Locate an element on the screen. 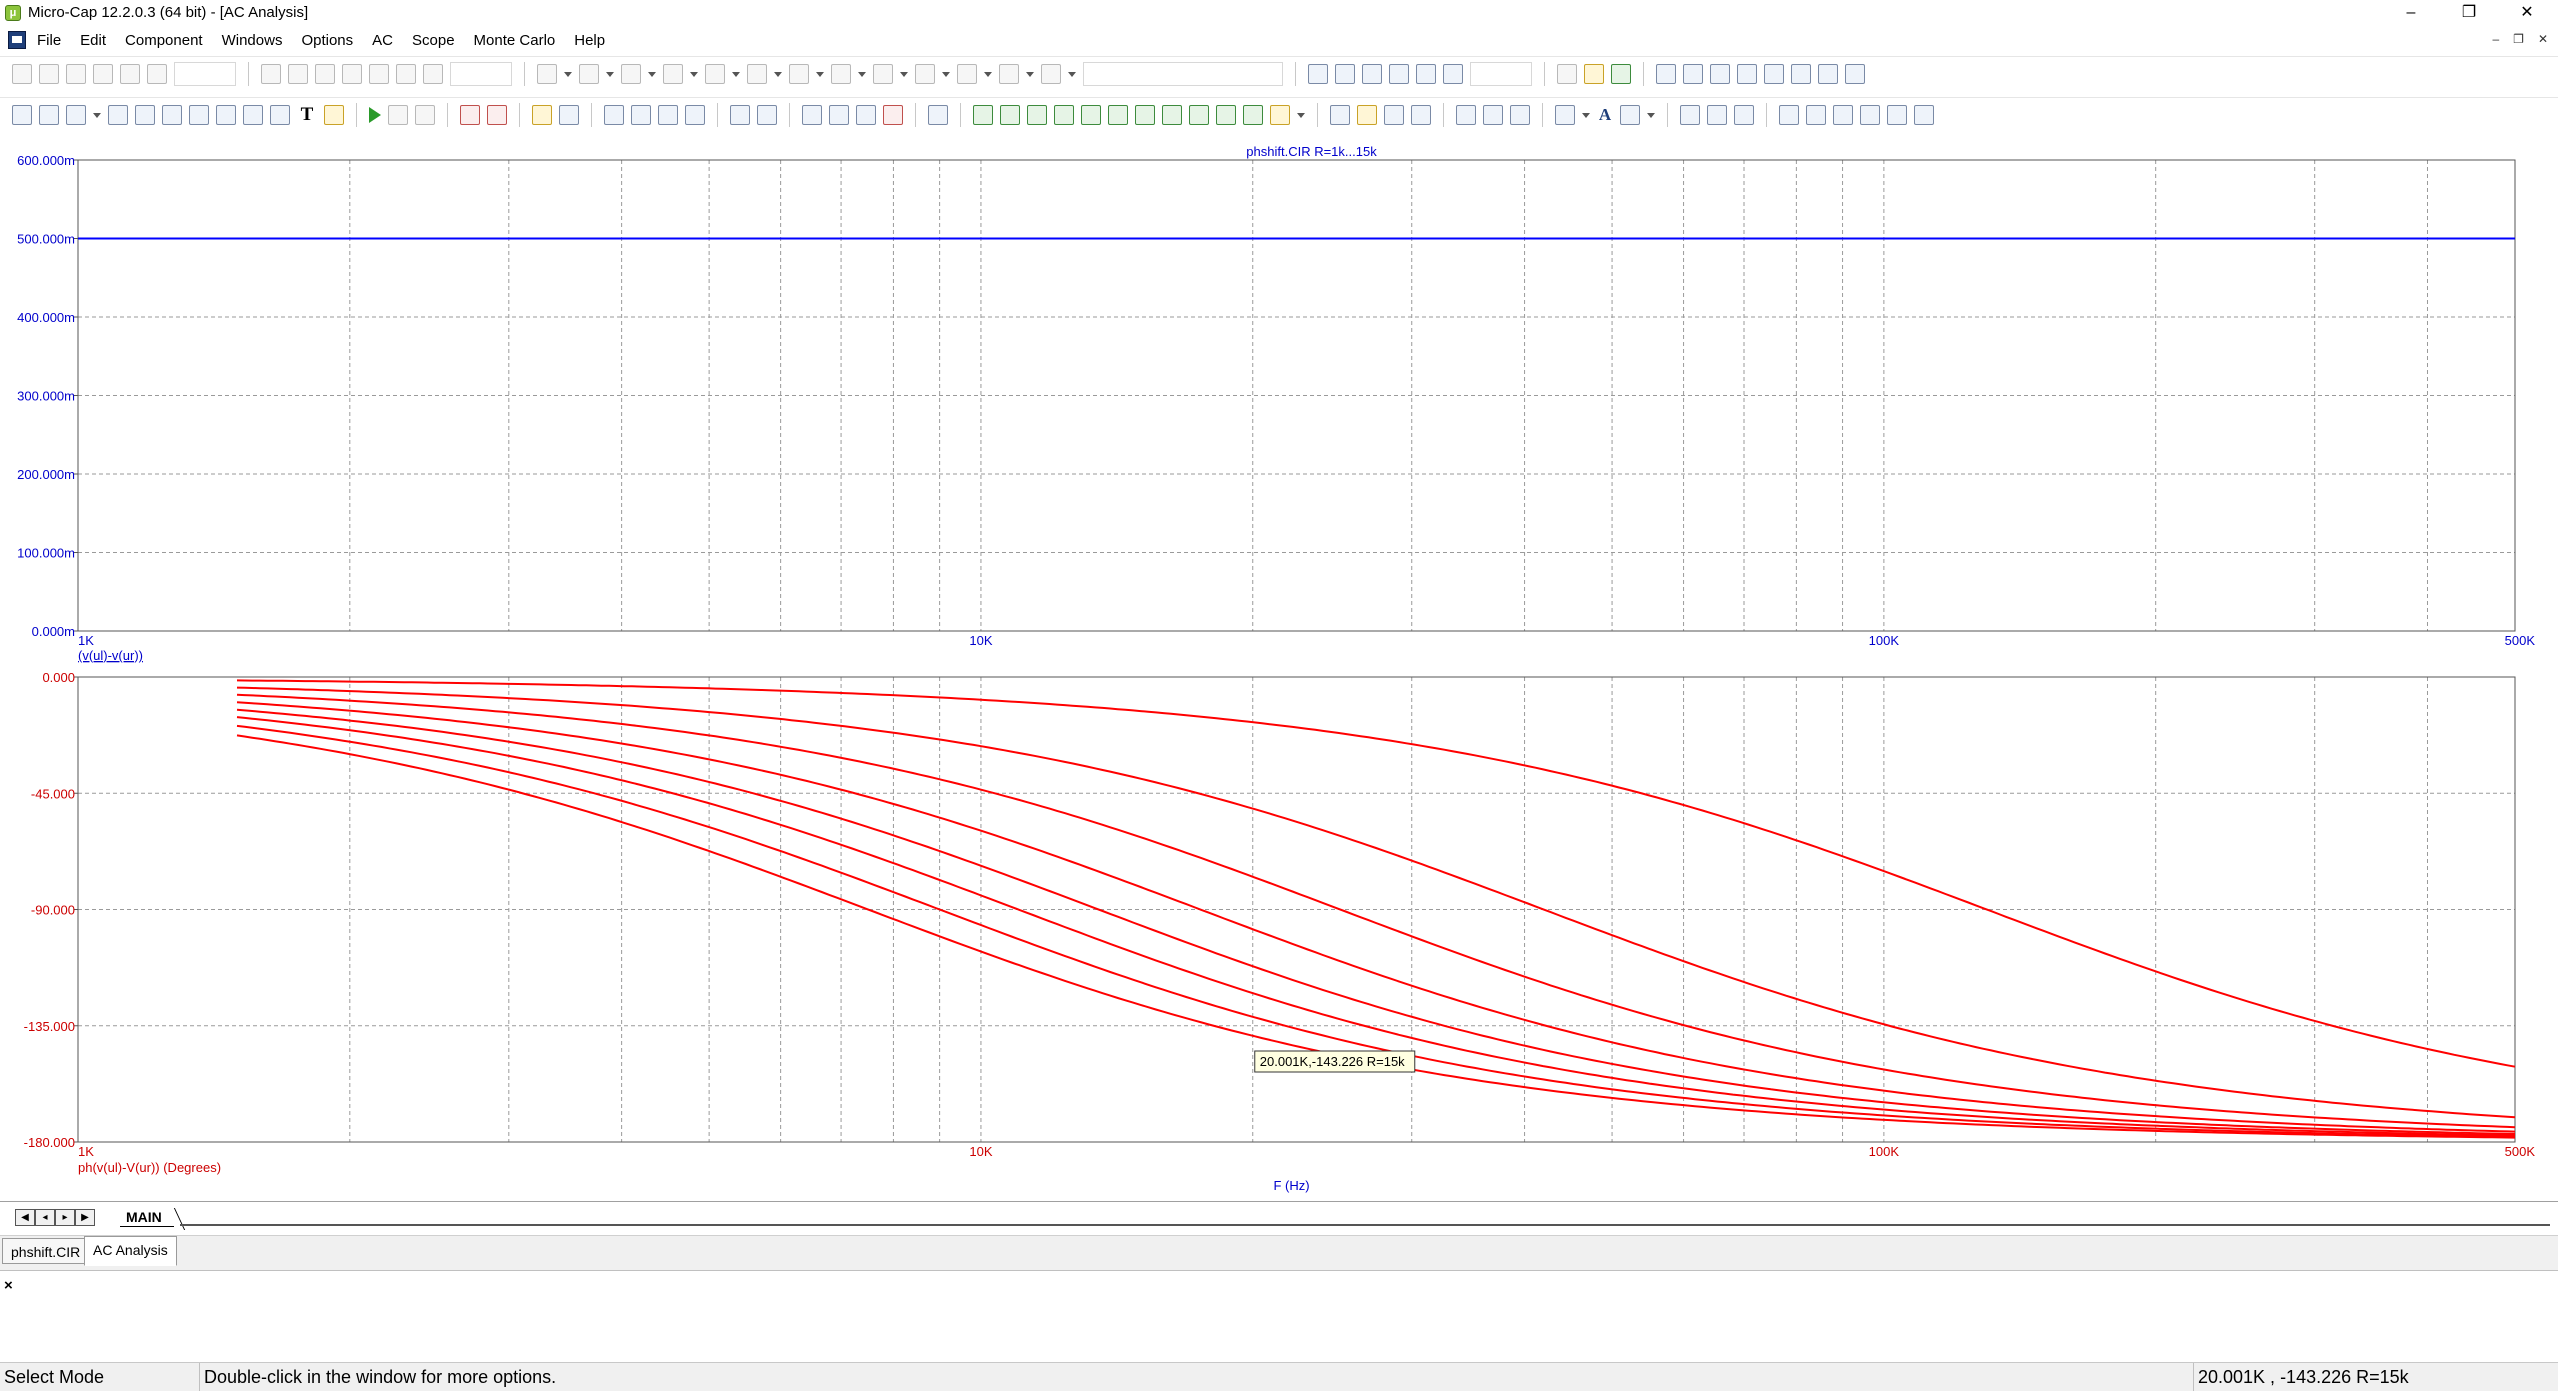 The image size is (2558, 1391). minimize-button: – is located at coordinates (2411, 13).